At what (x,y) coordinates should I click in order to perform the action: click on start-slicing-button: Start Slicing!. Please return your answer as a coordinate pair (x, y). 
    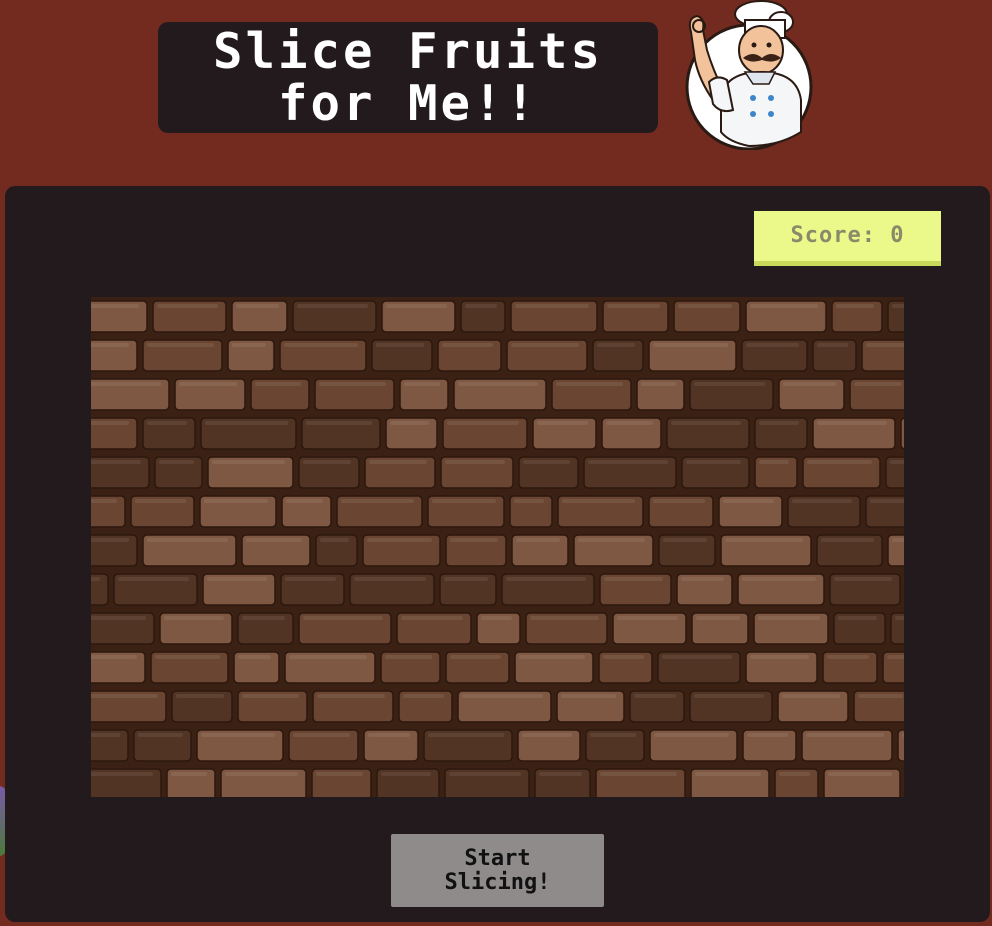
    Looking at the image, I should click on (497, 870).